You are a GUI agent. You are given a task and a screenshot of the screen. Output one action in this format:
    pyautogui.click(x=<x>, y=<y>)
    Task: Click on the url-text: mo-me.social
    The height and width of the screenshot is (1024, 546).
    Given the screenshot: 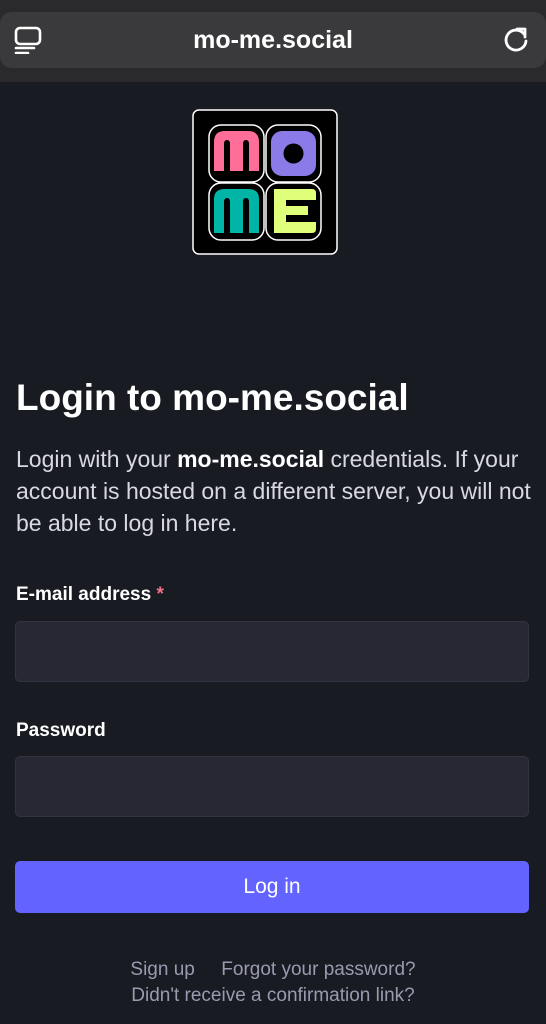 What is the action you would take?
    pyautogui.click(x=273, y=40)
    